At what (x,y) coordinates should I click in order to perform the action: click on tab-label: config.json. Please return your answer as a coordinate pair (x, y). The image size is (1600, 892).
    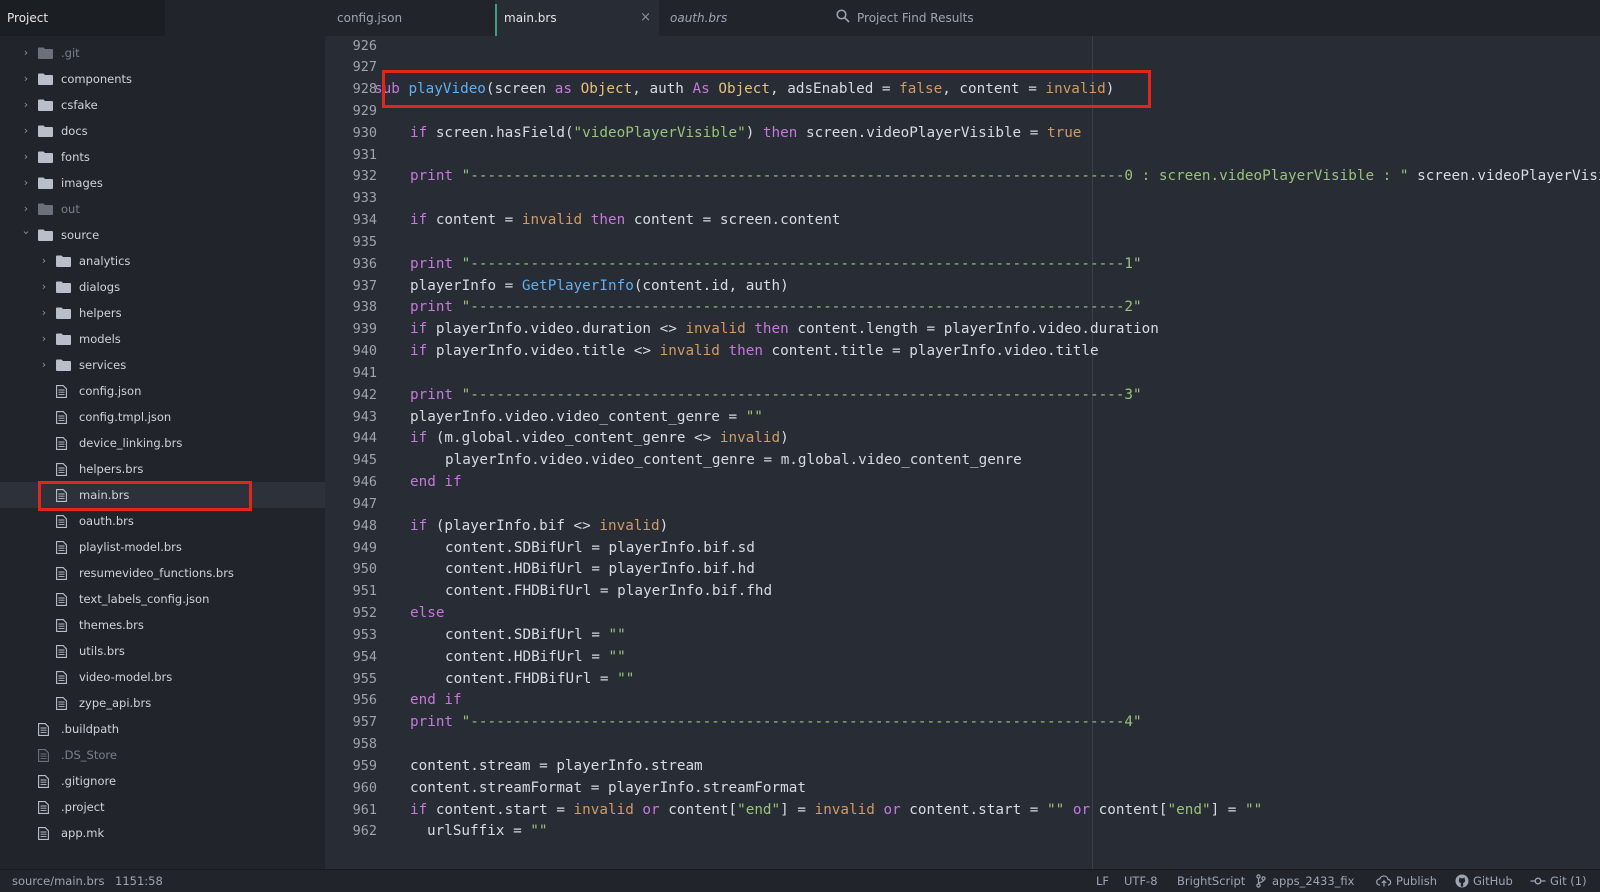
    Looking at the image, I should click on (370, 18).